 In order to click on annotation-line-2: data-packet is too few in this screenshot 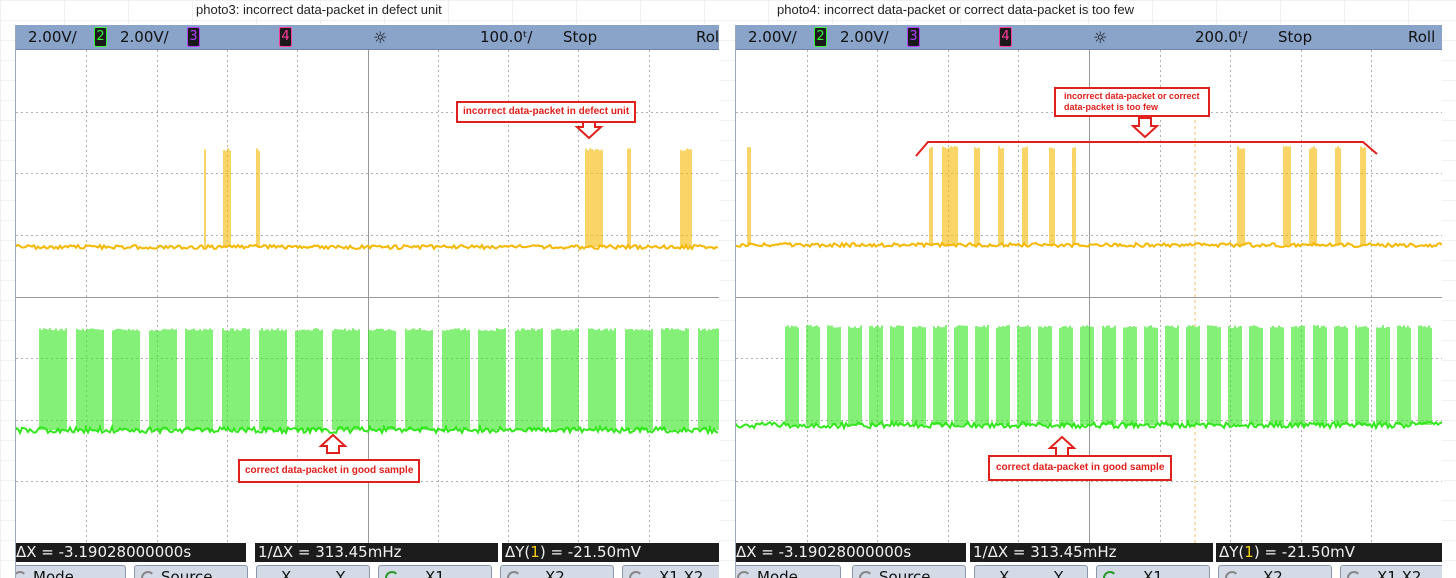, I will do `click(1132, 107)`.